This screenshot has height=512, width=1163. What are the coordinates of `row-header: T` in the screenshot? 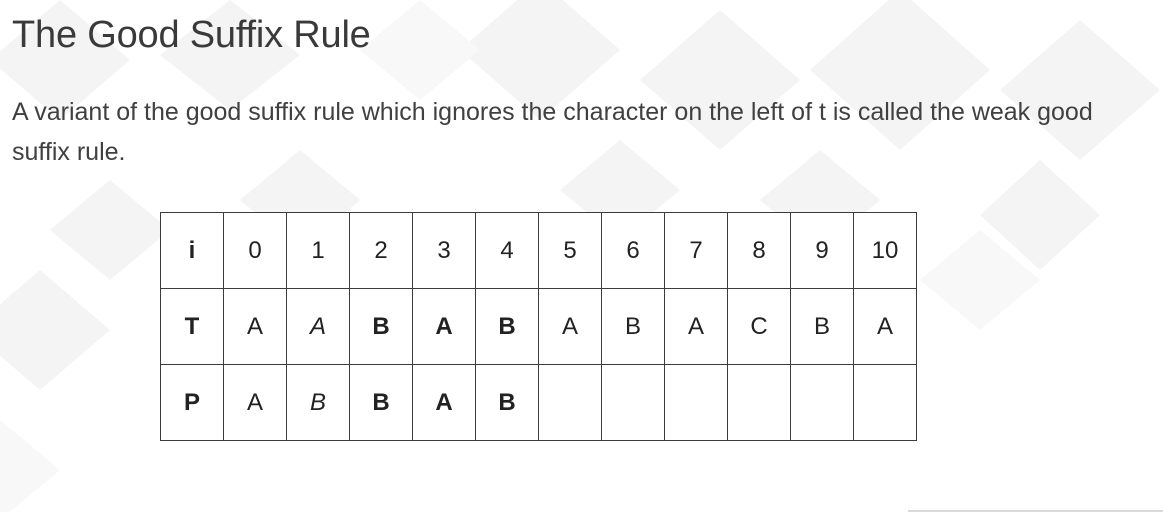 It's located at (192, 326).